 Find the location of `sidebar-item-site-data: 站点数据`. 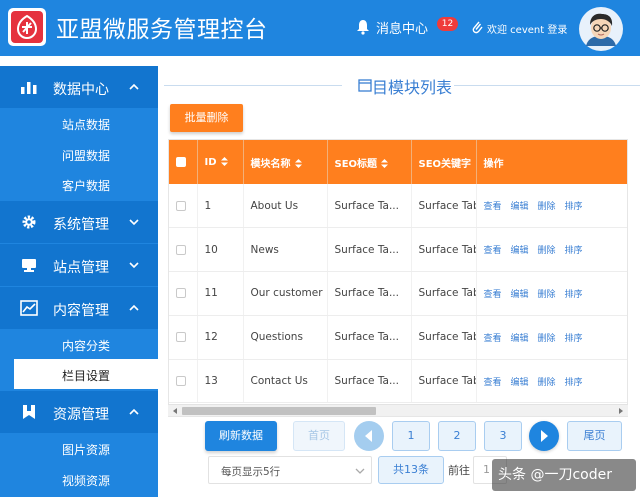

sidebar-item-site-data: 站点数据 is located at coordinates (79, 123).